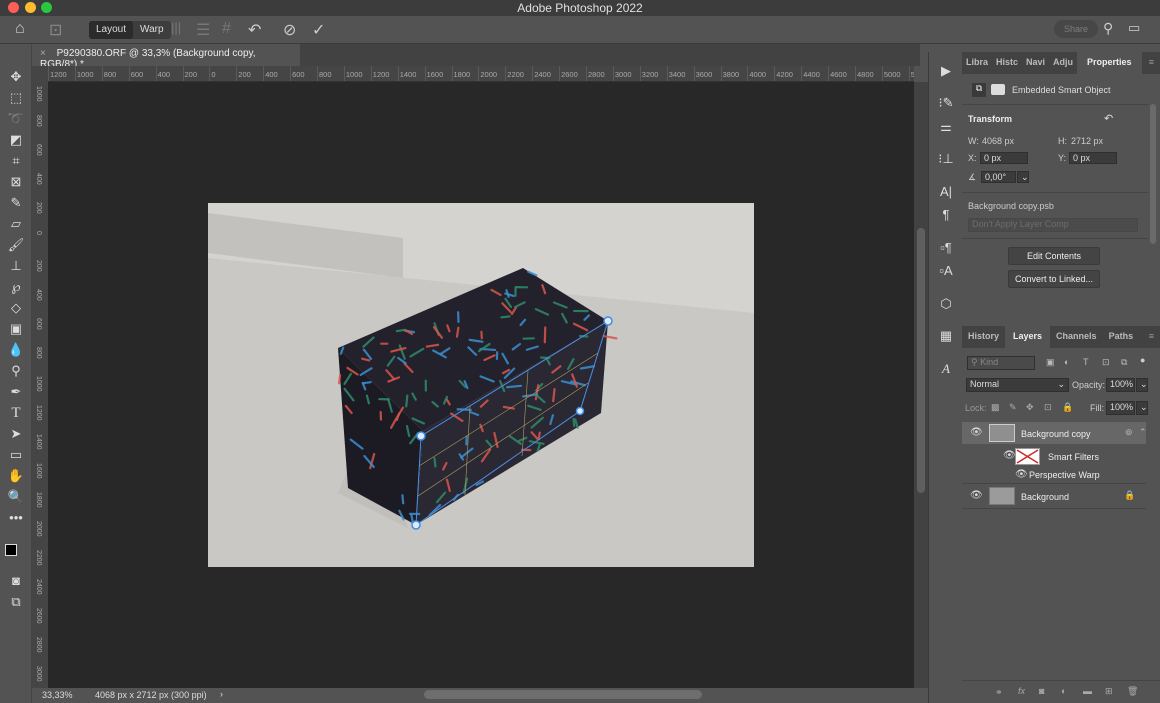 The width and height of the screenshot is (1160, 703). What do you see at coordinates (16, 245) in the screenshot?
I see `brush-tool-icon: 🖌` at bounding box center [16, 245].